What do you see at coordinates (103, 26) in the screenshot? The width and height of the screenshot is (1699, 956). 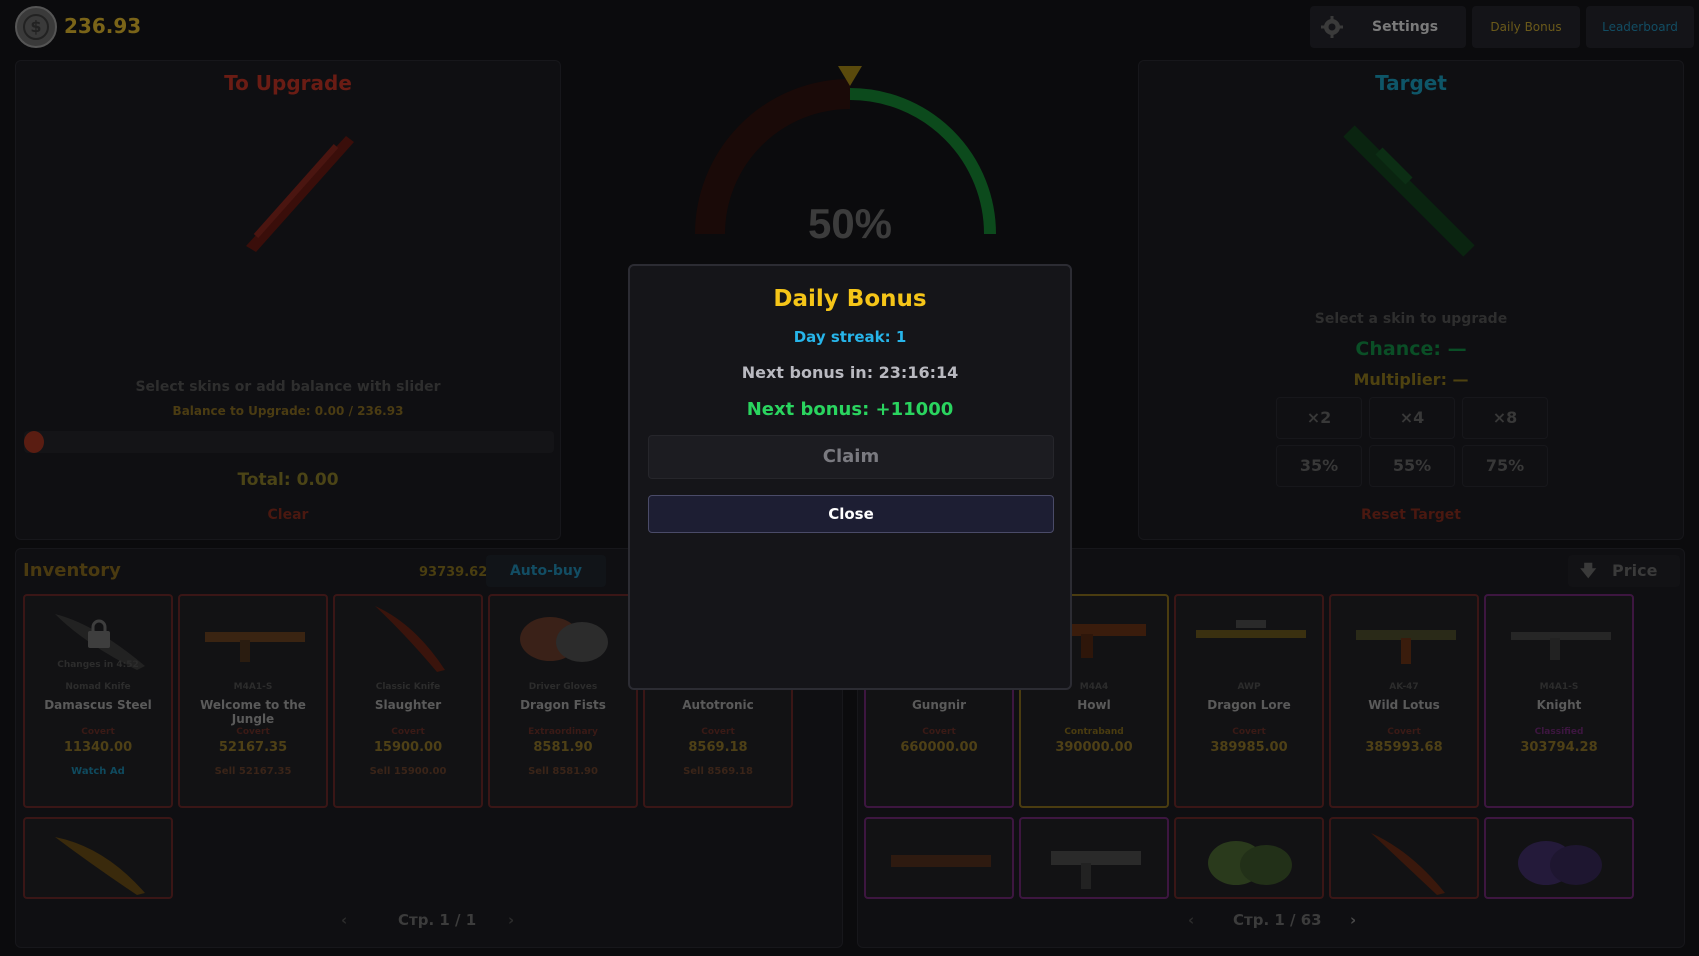 I see `balance-amount: 236.93` at bounding box center [103, 26].